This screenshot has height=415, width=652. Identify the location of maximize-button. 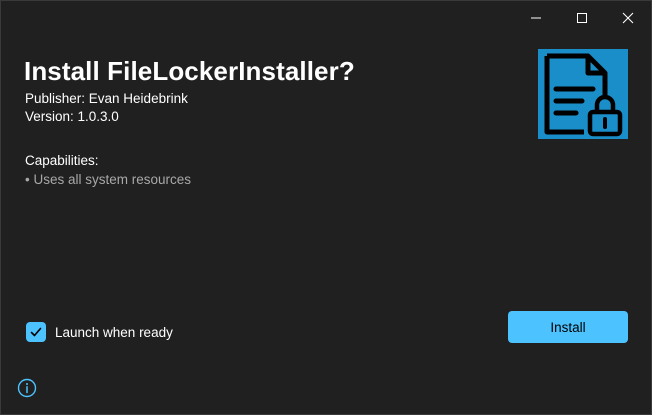
(582, 18).